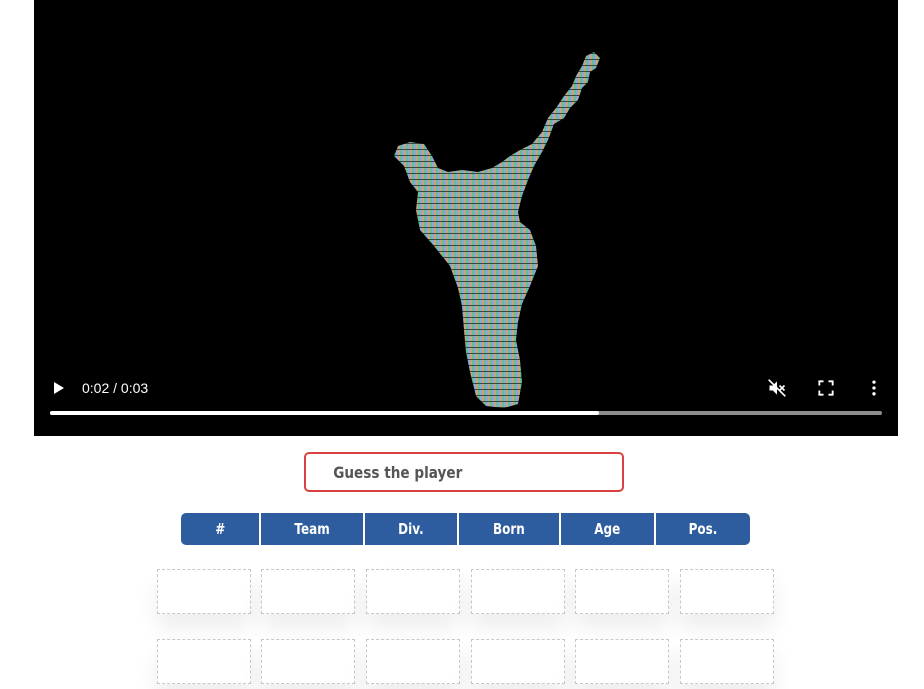 The image size is (924, 689). What do you see at coordinates (59, 388) in the screenshot?
I see `play-icon` at bounding box center [59, 388].